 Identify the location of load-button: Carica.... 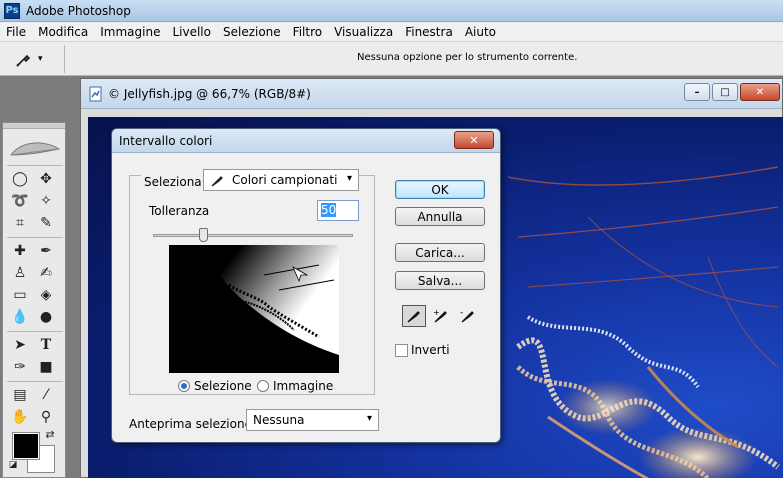
(440, 252).